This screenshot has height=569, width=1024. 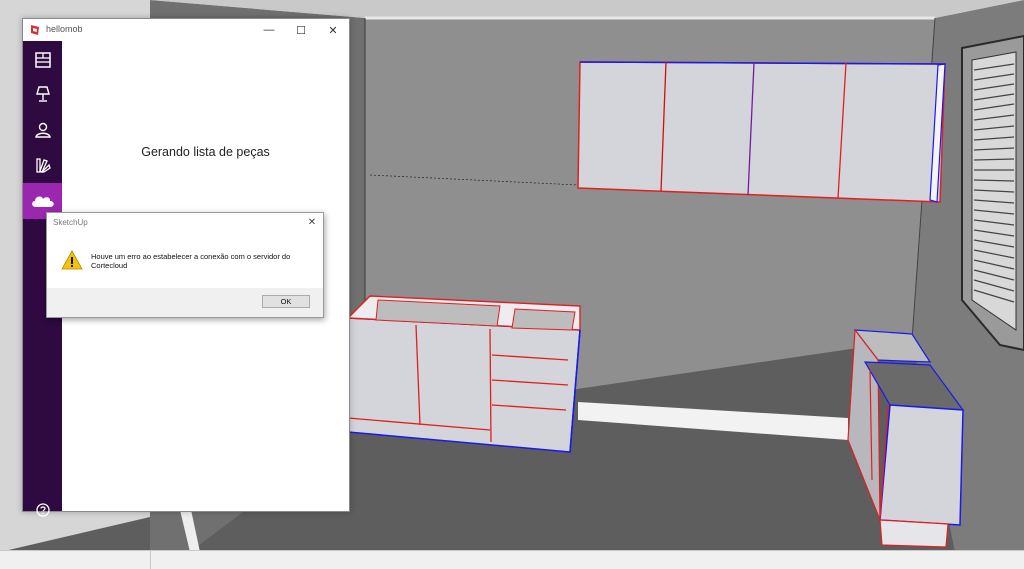 What do you see at coordinates (269, 30) in the screenshot?
I see `minimize-button: —` at bounding box center [269, 30].